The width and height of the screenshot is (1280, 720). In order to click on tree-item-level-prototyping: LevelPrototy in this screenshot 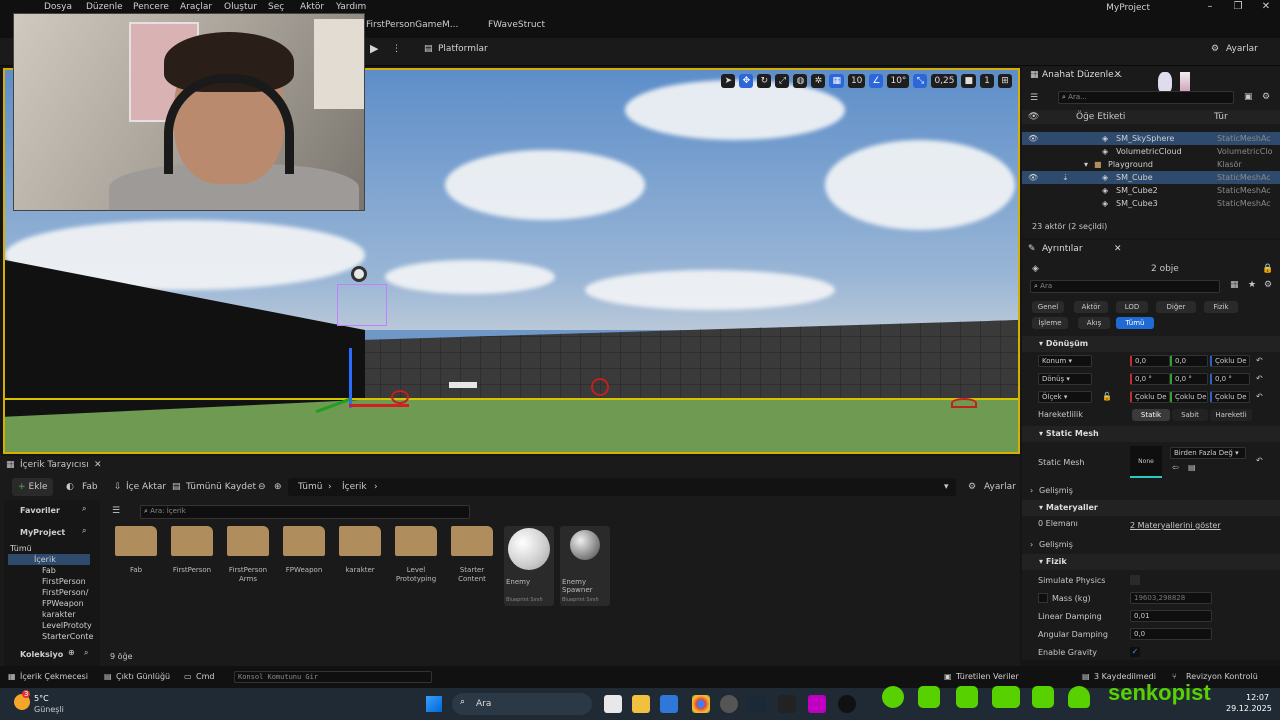, I will do `click(67, 625)`.